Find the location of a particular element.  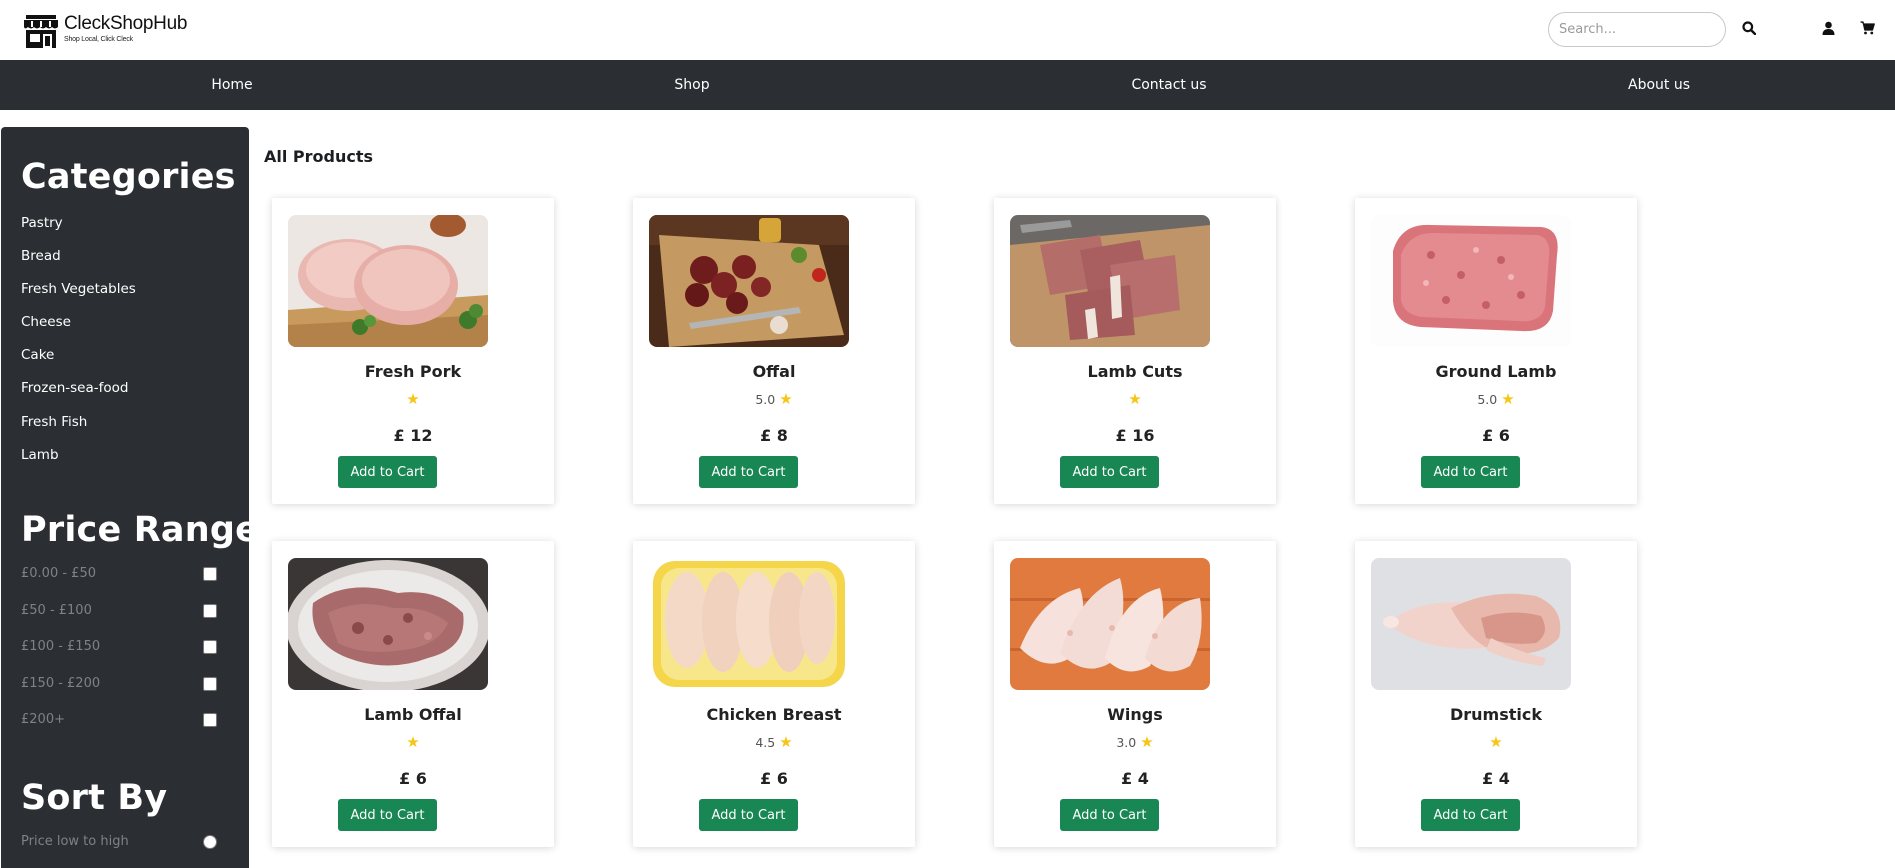

rating-value: 4.5 is located at coordinates (765, 742).